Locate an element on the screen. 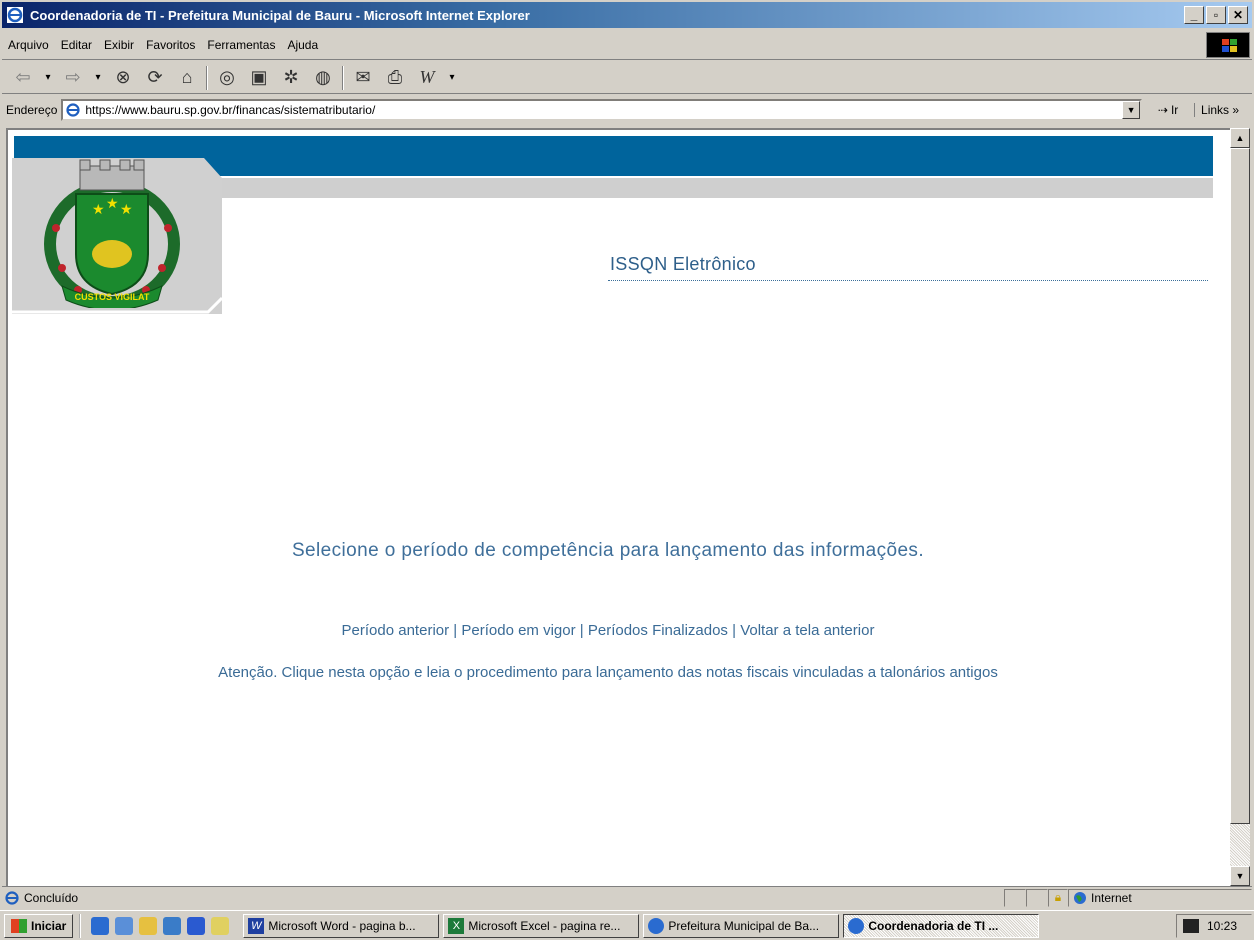 The width and height of the screenshot is (1254, 940). go-button: ⇢ Ir is located at coordinates (1168, 110).